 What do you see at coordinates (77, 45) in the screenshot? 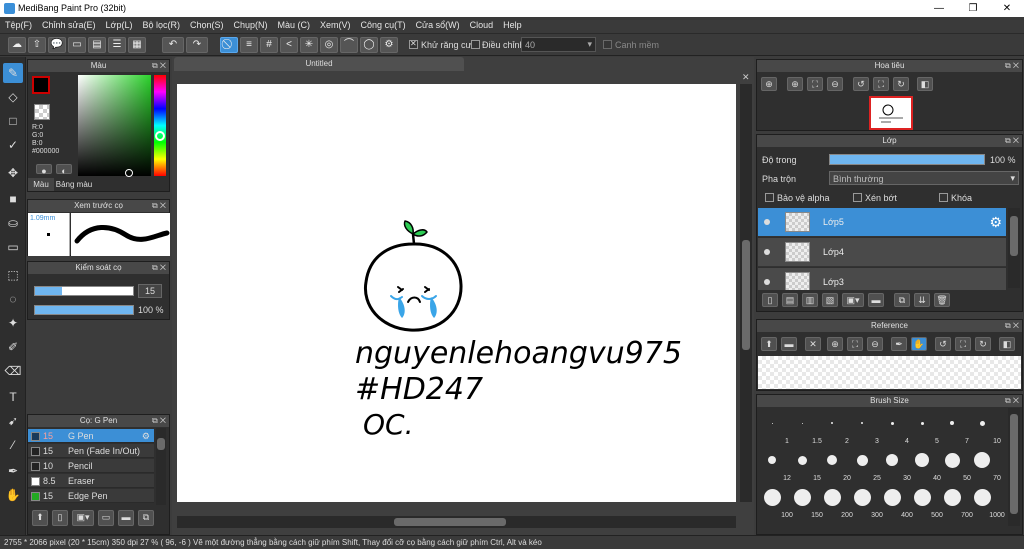
I see `comment-icon: ▭` at bounding box center [77, 45].